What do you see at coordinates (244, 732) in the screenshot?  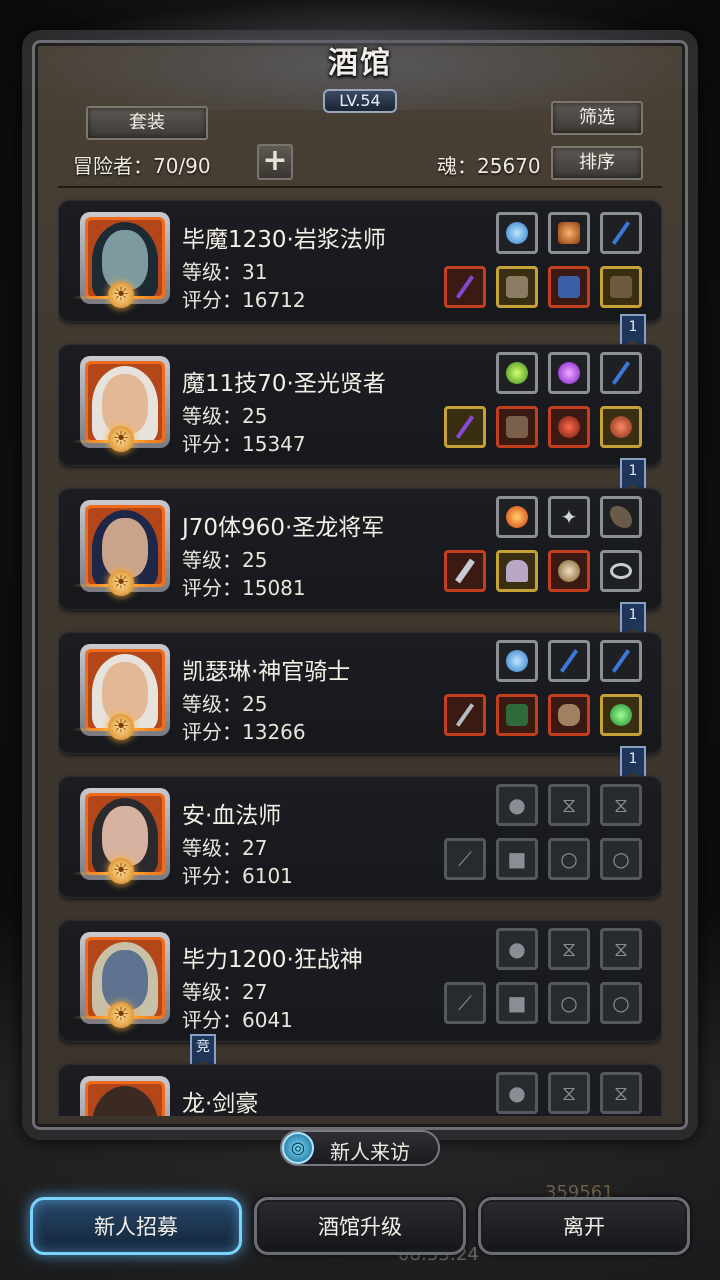 I see `adventurer-score: 评分：13266` at bounding box center [244, 732].